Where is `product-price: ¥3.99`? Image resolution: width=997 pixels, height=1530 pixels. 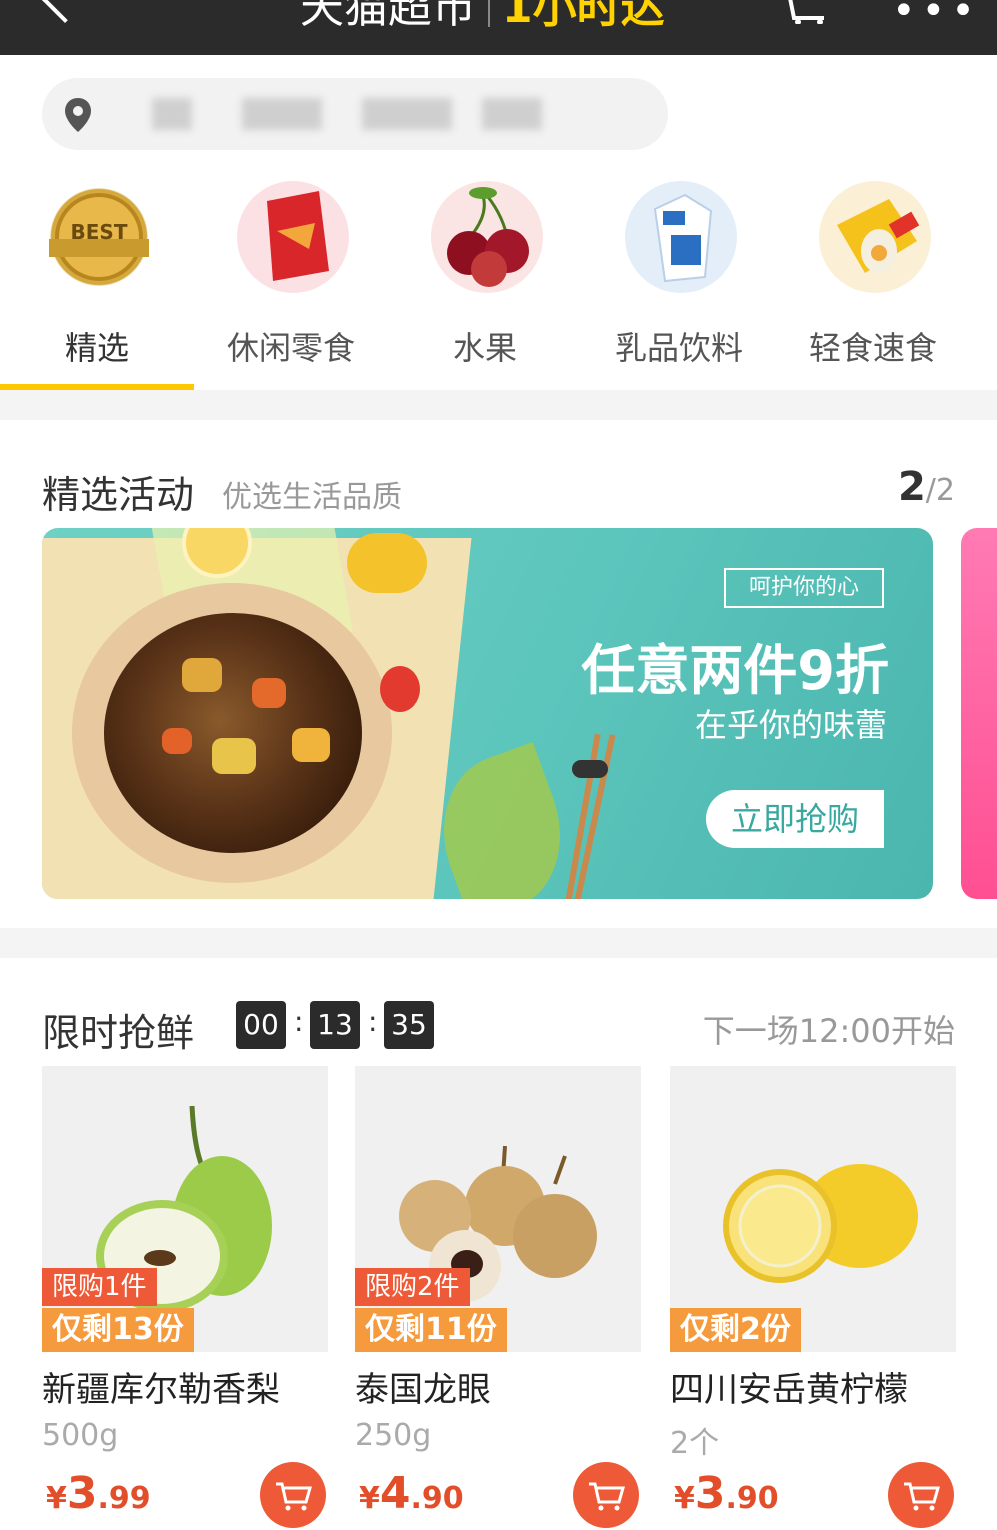 product-price: ¥3.99 is located at coordinates (98, 1493).